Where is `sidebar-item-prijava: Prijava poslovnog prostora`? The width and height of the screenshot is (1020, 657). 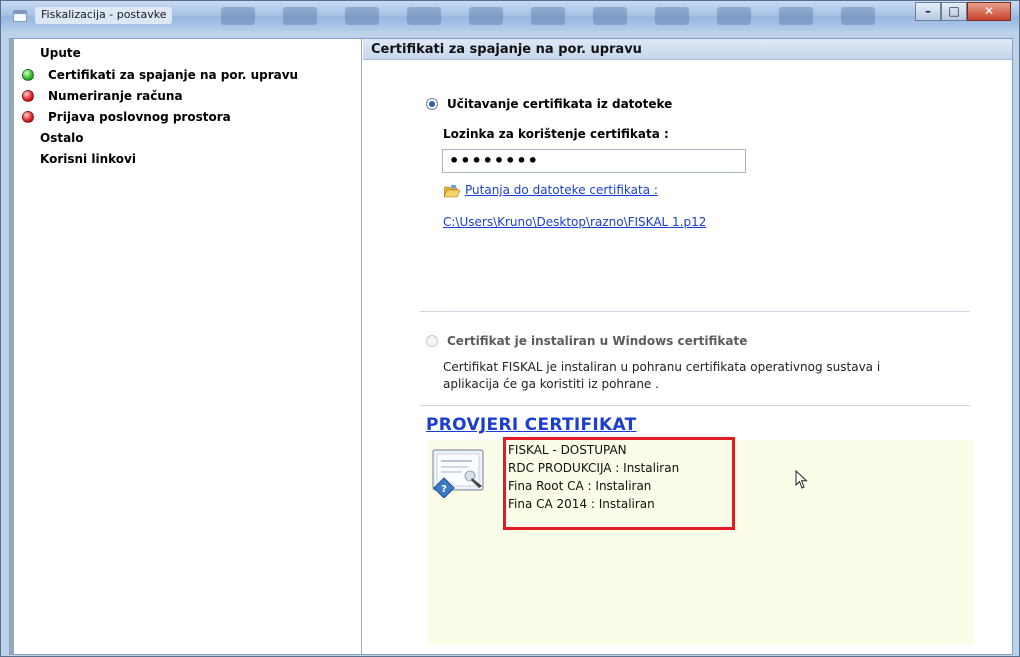
sidebar-item-prijava: Prijava poslovnog prostora is located at coordinates (126, 117).